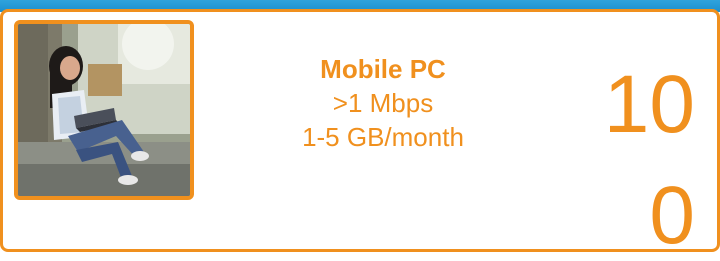 The height and width of the screenshot is (261, 720). What do you see at coordinates (649, 104) in the screenshot?
I see `big-value-line1: 10` at bounding box center [649, 104].